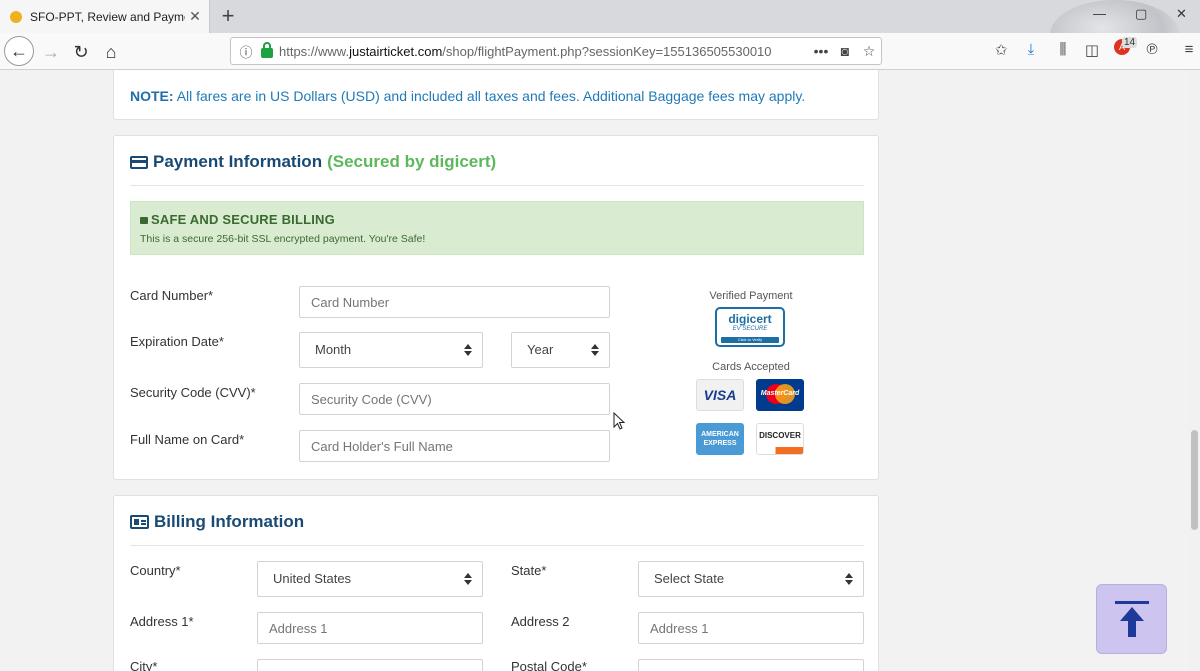  Describe the element at coordinates (751, 296) in the screenshot. I see `verified-payment-label: Verified Payment` at that location.